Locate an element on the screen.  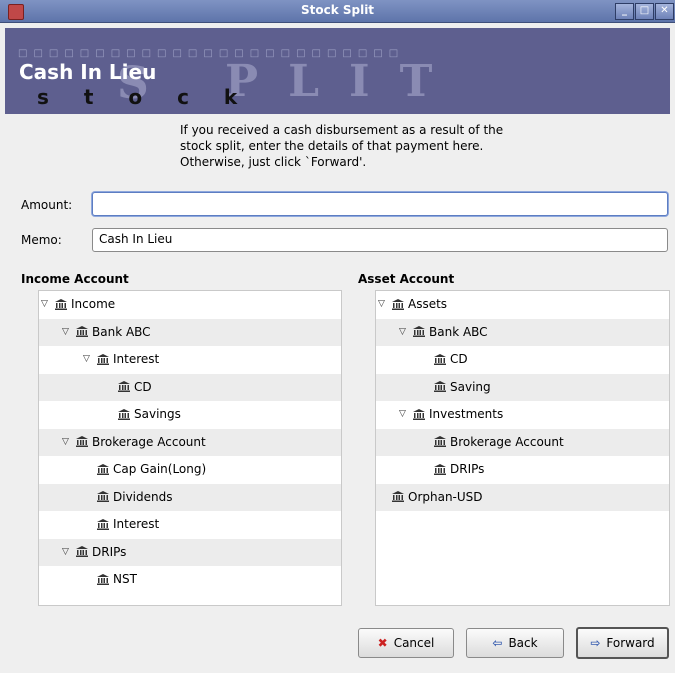
tree-row: ▽ Income is located at coordinates (190, 305).